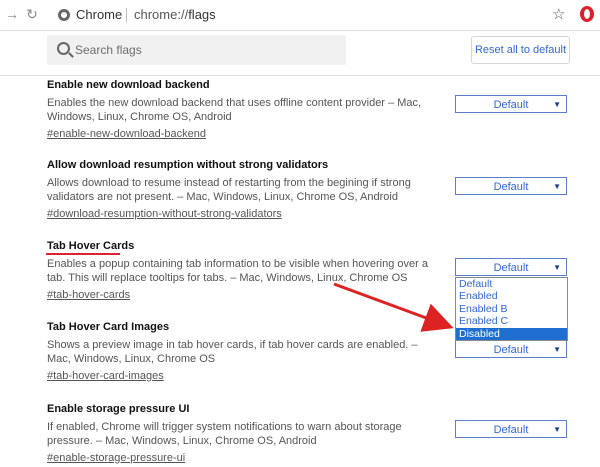 This screenshot has height=467, width=600. I want to click on dropdown-option: Default, so click(511, 284).